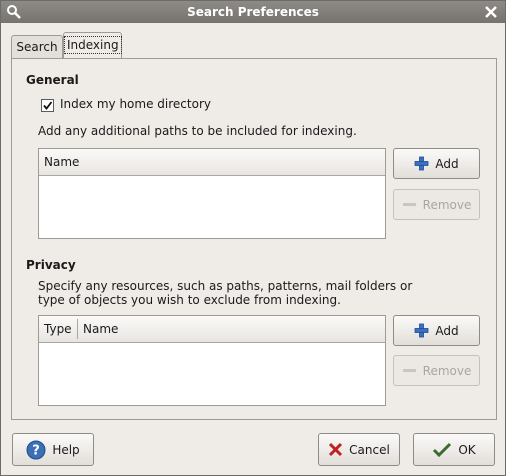  What do you see at coordinates (442, 449) in the screenshot?
I see `ok-icon` at bounding box center [442, 449].